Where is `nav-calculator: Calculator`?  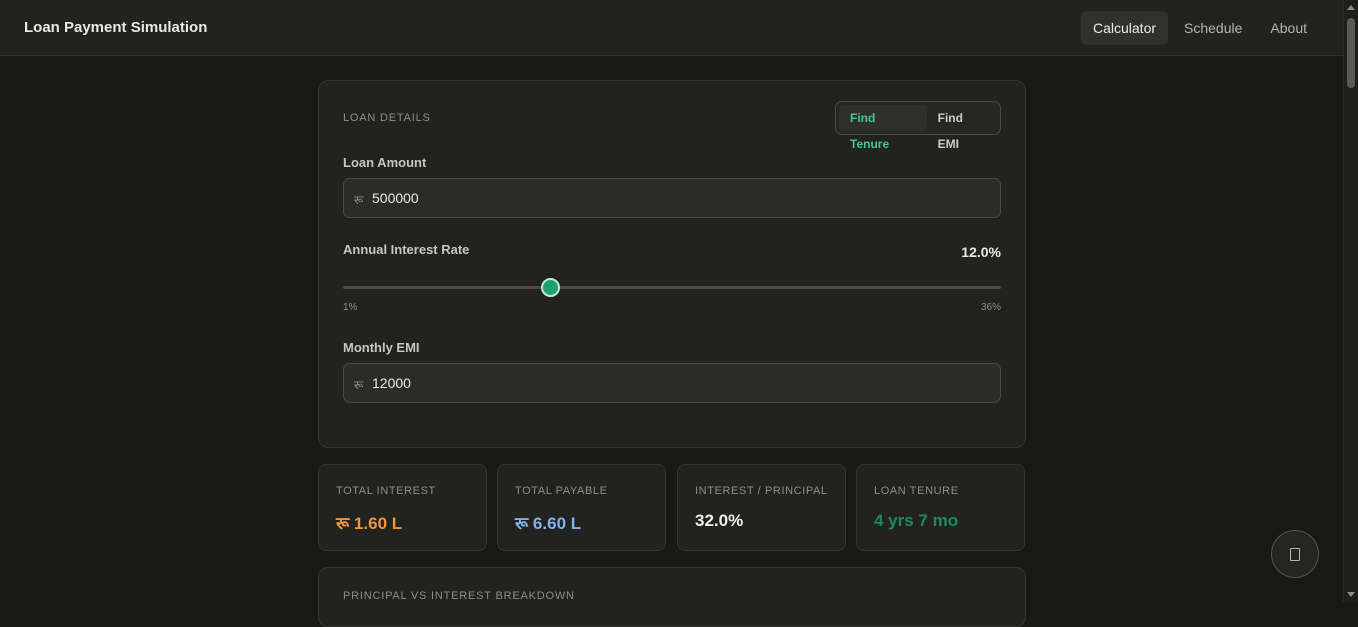
nav-calculator: Calculator is located at coordinates (1124, 28).